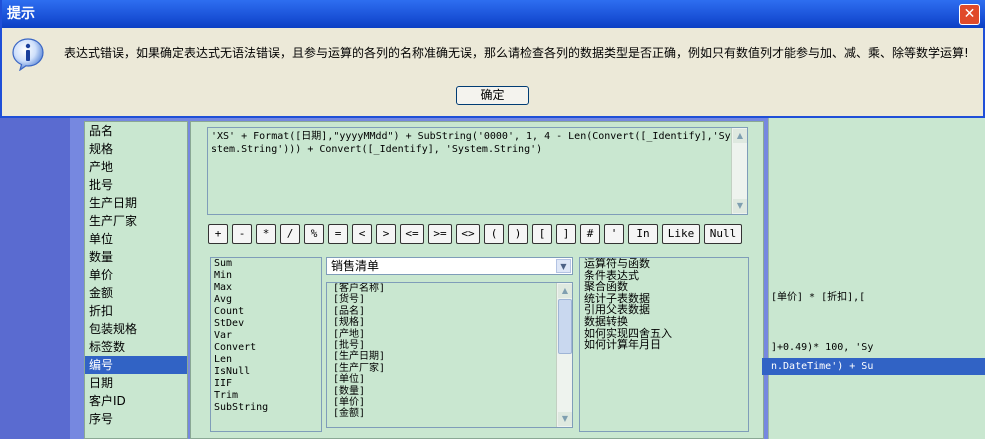  What do you see at coordinates (493, 14) in the screenshot?
I see `dialog-titlebar: 提示 ✕` at bounding box center [493, 14].